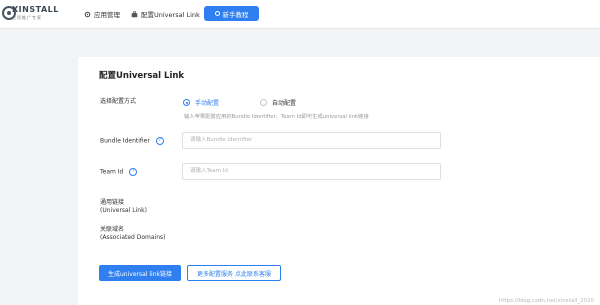  I want to click on nav-configure-universal-link: 配置Universal Link, so click(165, 14).